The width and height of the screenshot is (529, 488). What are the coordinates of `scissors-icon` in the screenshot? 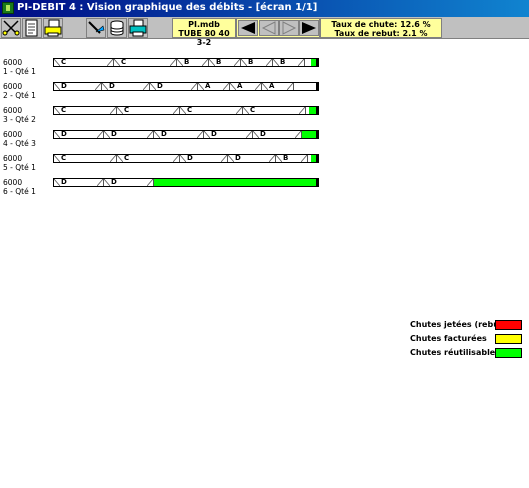 It's located at (11, 28).